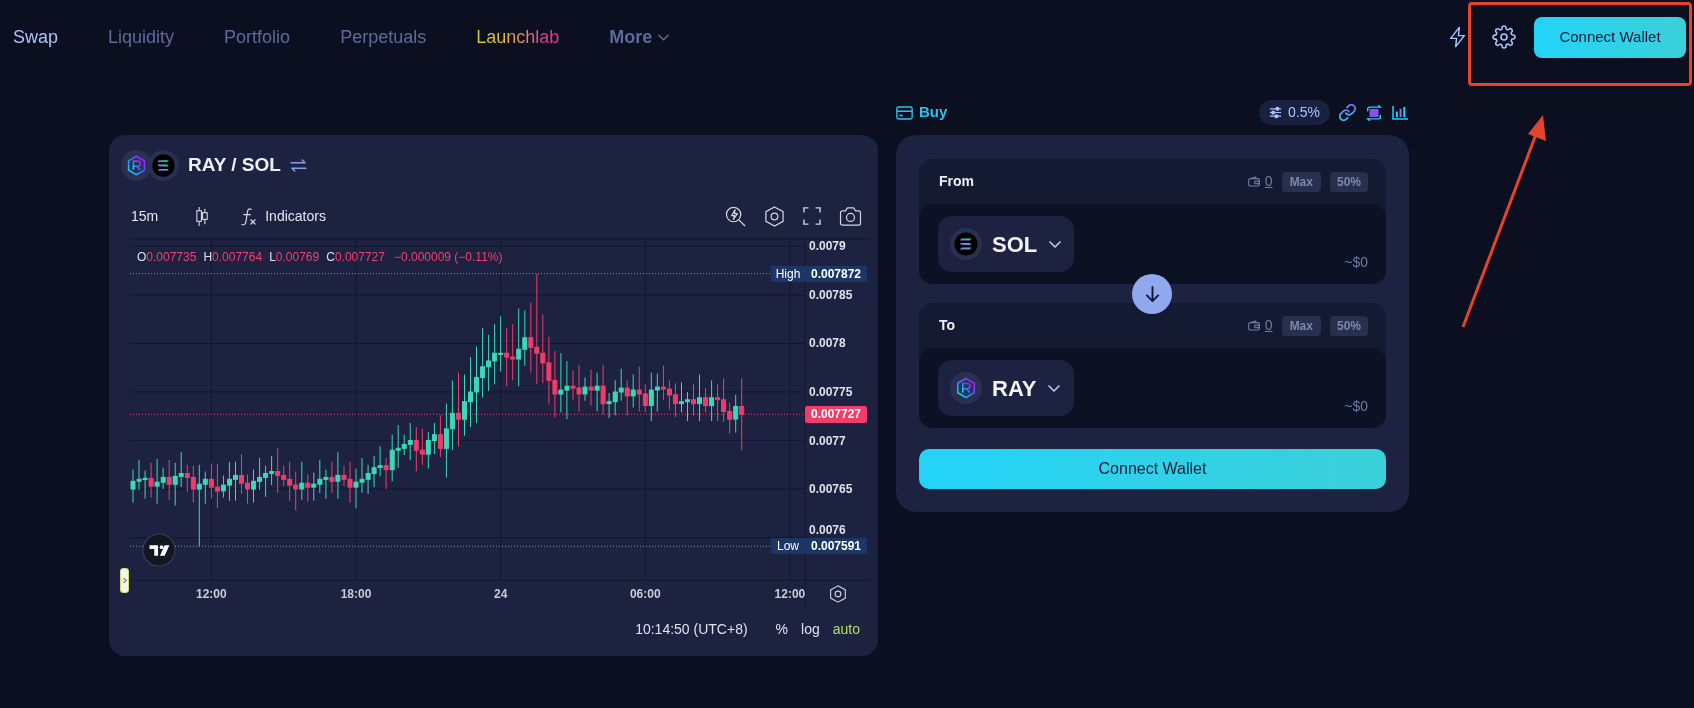  Describe the element at coordinates (1152, 294) in the screenshot. I see `arrow-down-icon` at that location.